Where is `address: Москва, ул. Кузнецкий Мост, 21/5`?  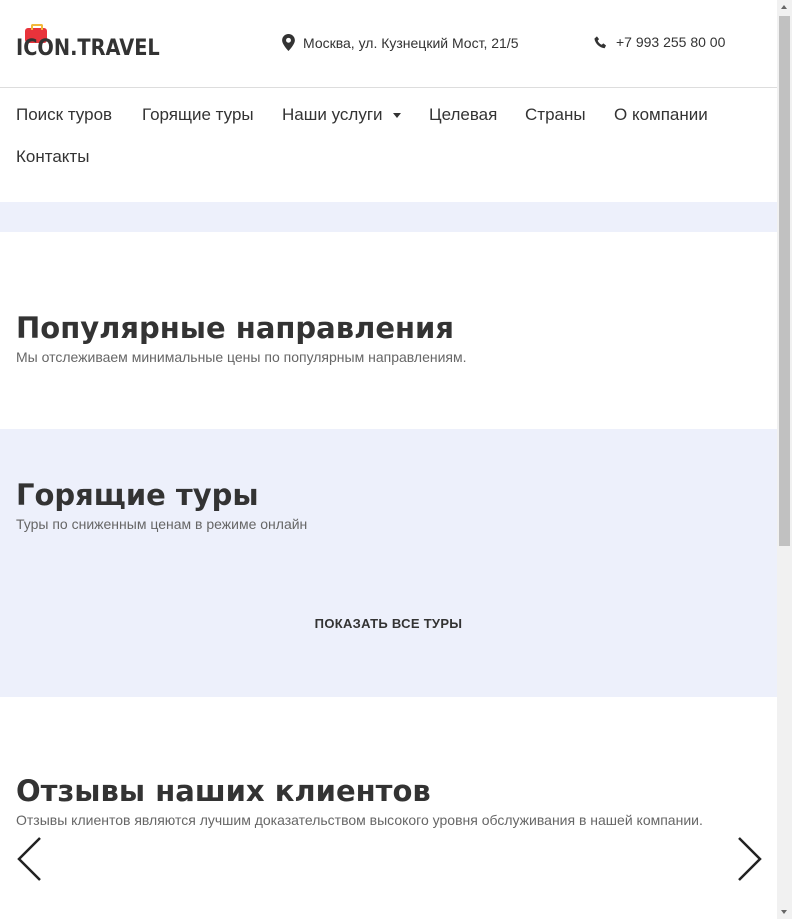 address: Москва, ул. Кузнецкий Мост, 21/5 is located at coordinates (400, 42).